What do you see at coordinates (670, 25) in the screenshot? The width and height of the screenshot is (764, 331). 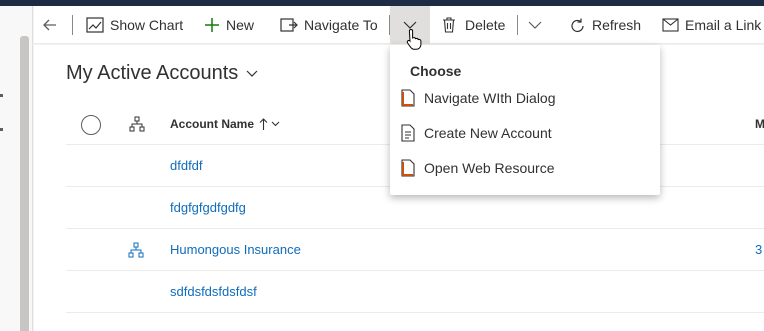 I see `email-icon` at bounding box center [670, 25].